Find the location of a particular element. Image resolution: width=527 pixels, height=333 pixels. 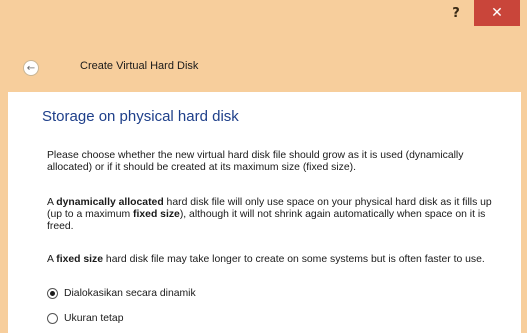

radio-dot is located at coordinates (52, 293).